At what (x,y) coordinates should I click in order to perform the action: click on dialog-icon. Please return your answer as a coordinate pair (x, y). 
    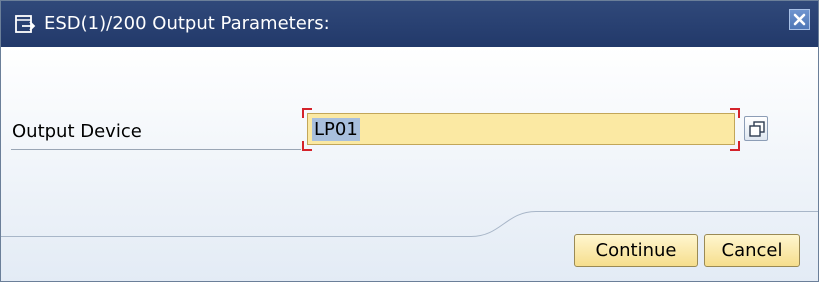
    Looking at the image, I should click on (25, 24).